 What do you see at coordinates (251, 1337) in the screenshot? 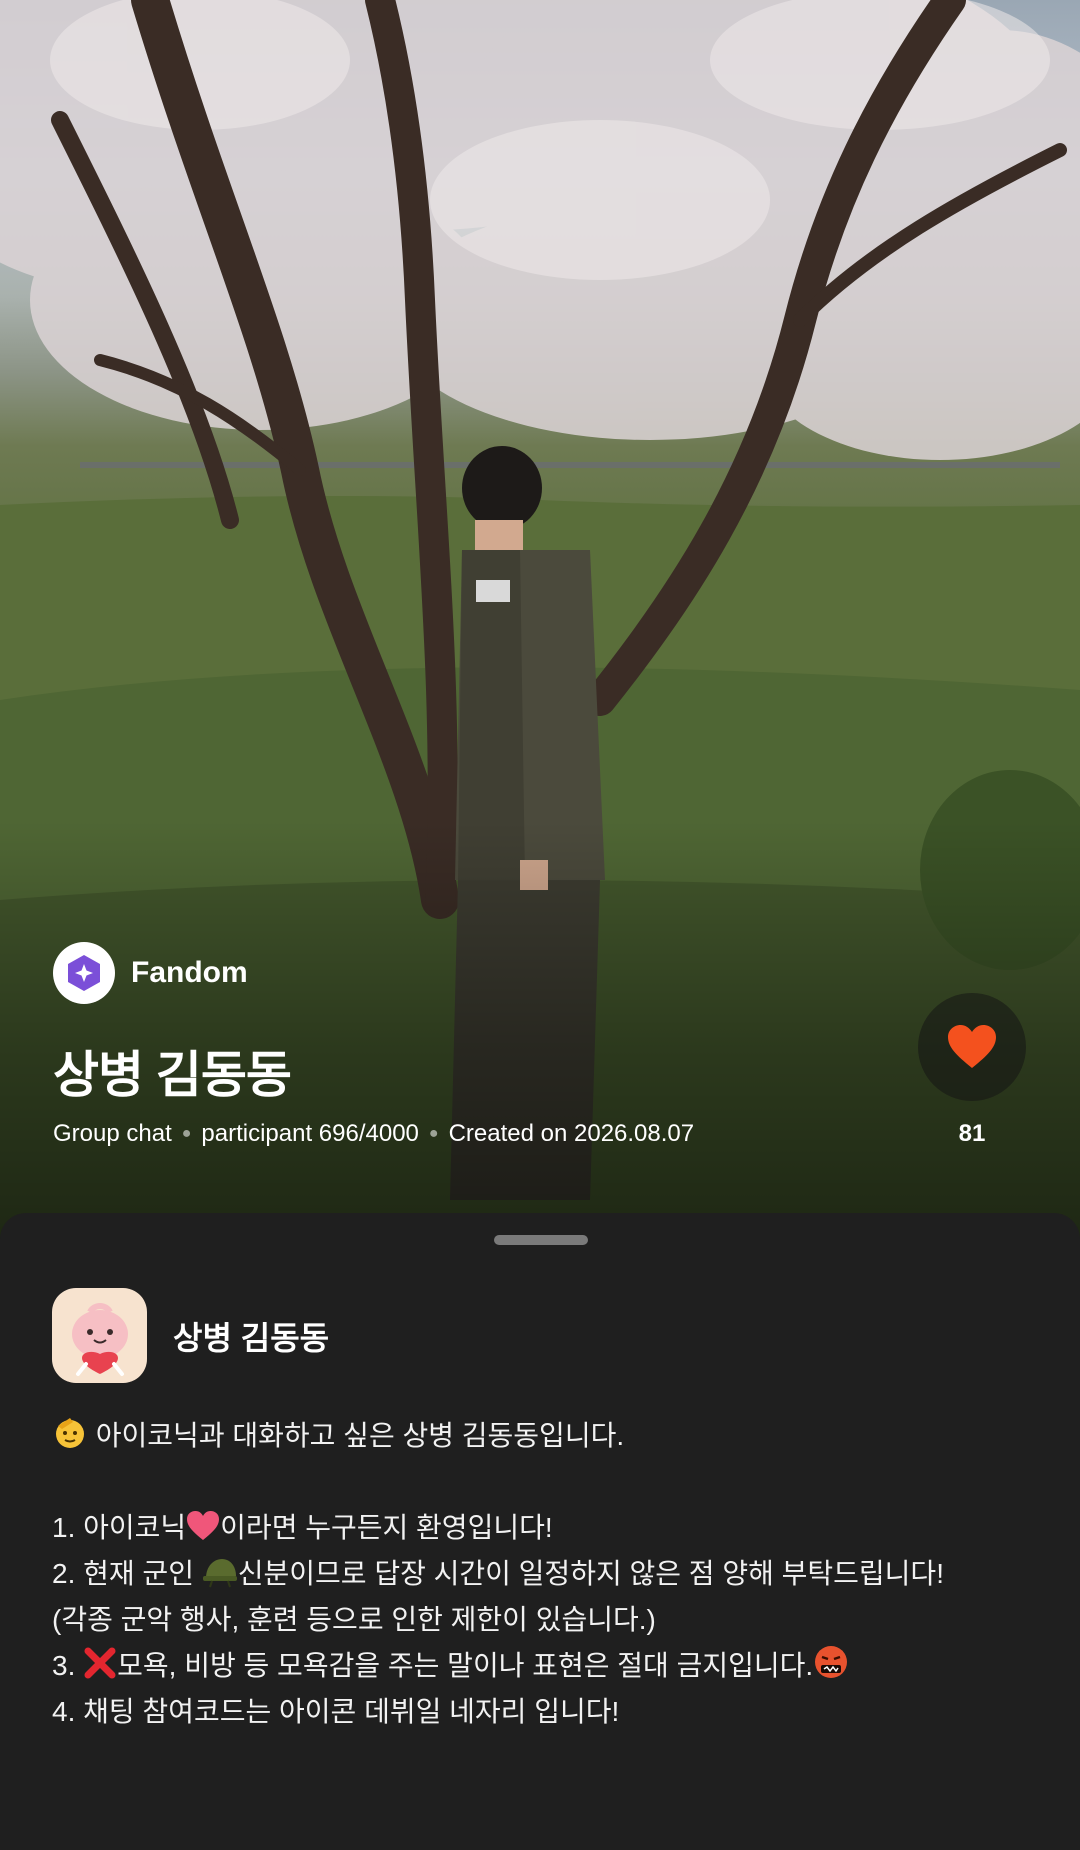
I see `host-name: 상병 김동동` at bounding box center [251, 1337].